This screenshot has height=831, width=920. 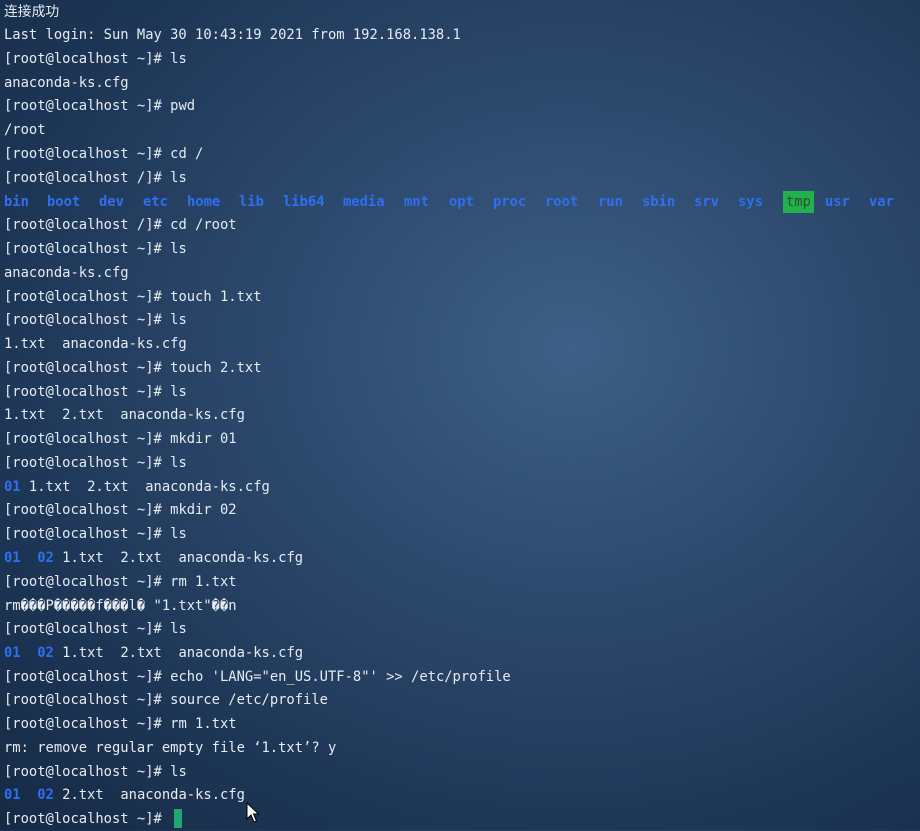 I want to click on ls-output-line: 01 02 2.txt anaconda-ks.cfg, so click(x=124, y=795).